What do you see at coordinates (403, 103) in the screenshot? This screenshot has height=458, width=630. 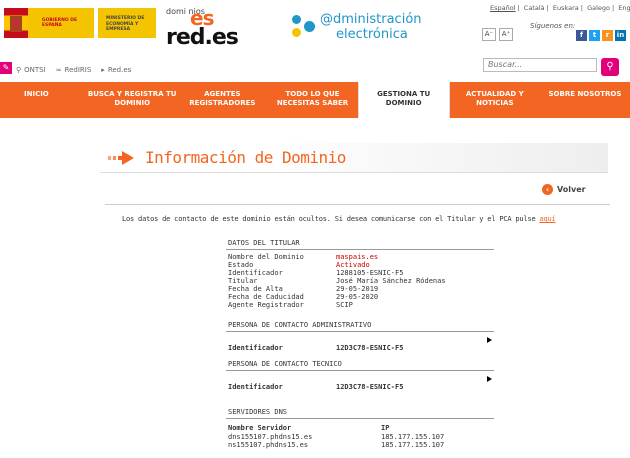 I see `nav-gestiona: GESTIONA TU DOMINIO` at bounding box center [403, 103].